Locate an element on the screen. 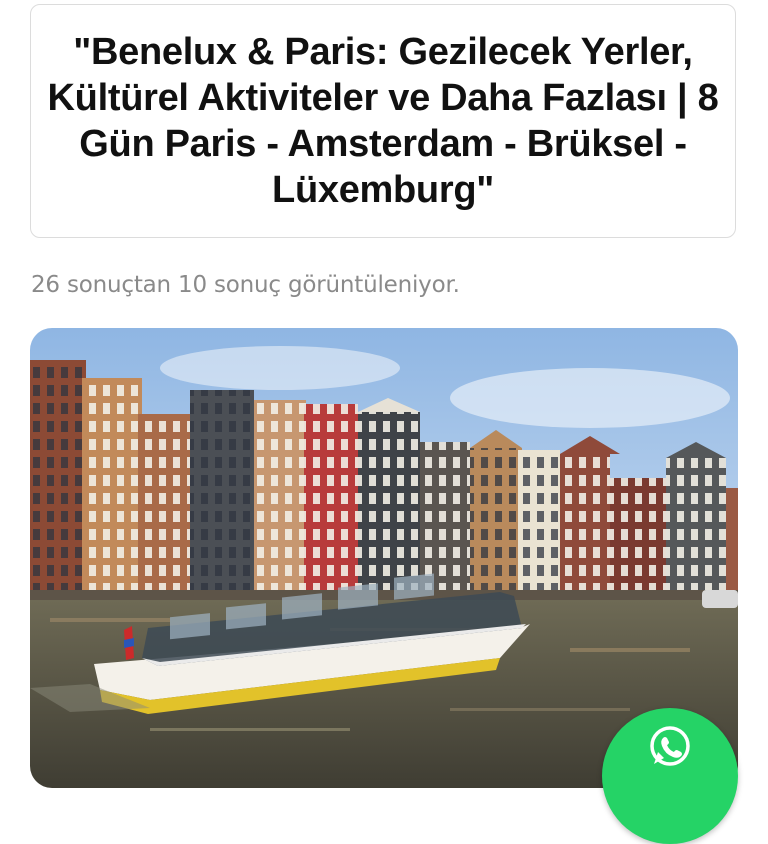 The height and width of the screenshot is (844, 768). result-count-text: 26 sonuçtan 10 sonuç görüntüleniyor. is located at coordinates (245, 285).